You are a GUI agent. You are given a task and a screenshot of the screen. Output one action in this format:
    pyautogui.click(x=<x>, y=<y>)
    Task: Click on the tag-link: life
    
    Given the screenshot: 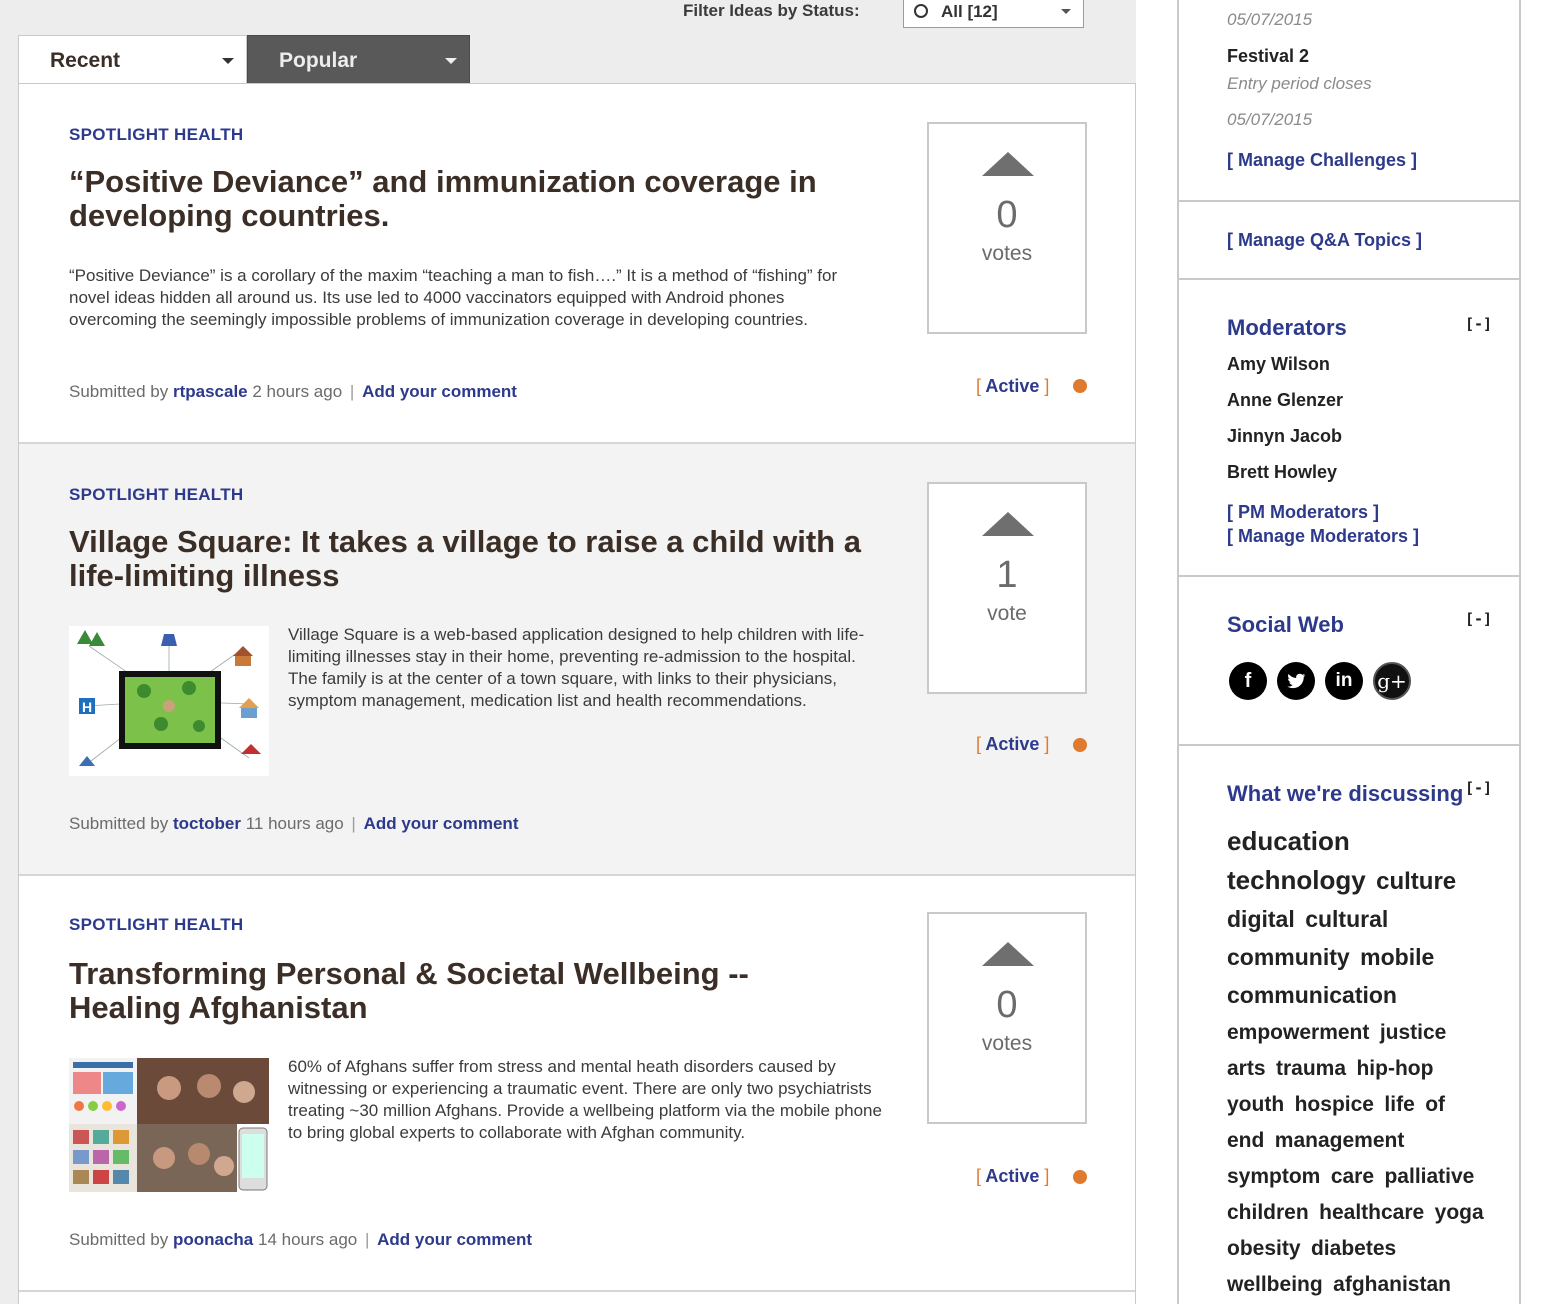 What is the action you would take?
    pyautogui.click(x=1399, y=1104)
    